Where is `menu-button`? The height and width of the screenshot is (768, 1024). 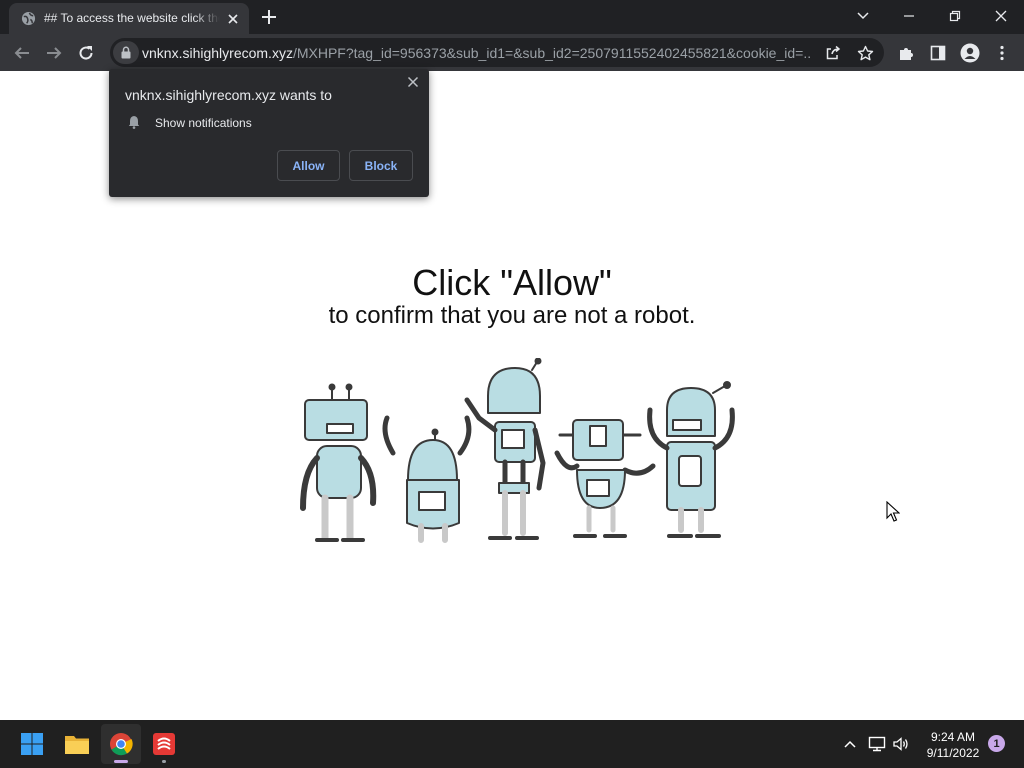 menu-button is located at coordinates (1002, 53).